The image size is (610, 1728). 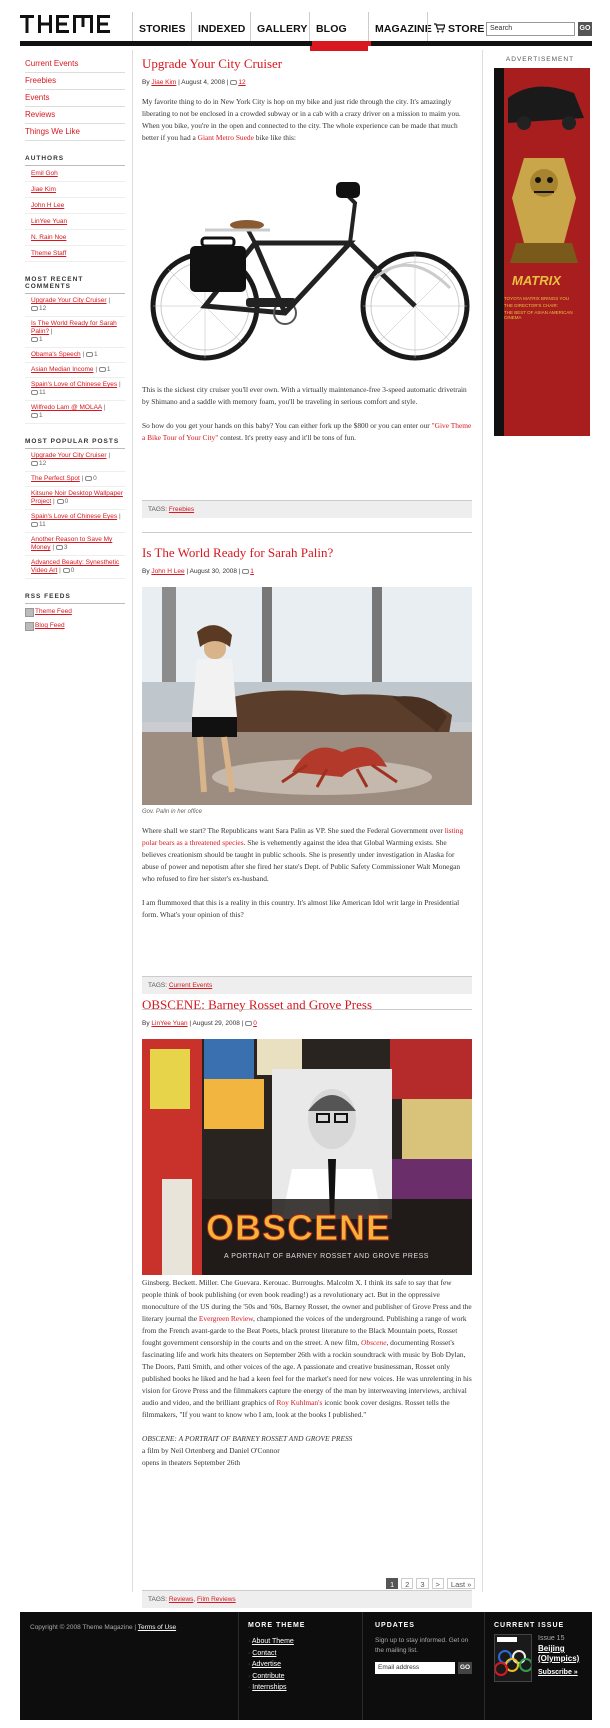 What do you see at coordinates (42, 392) in the screenshot?
I see `comment-count: 11` at bounding box center [42, 392].